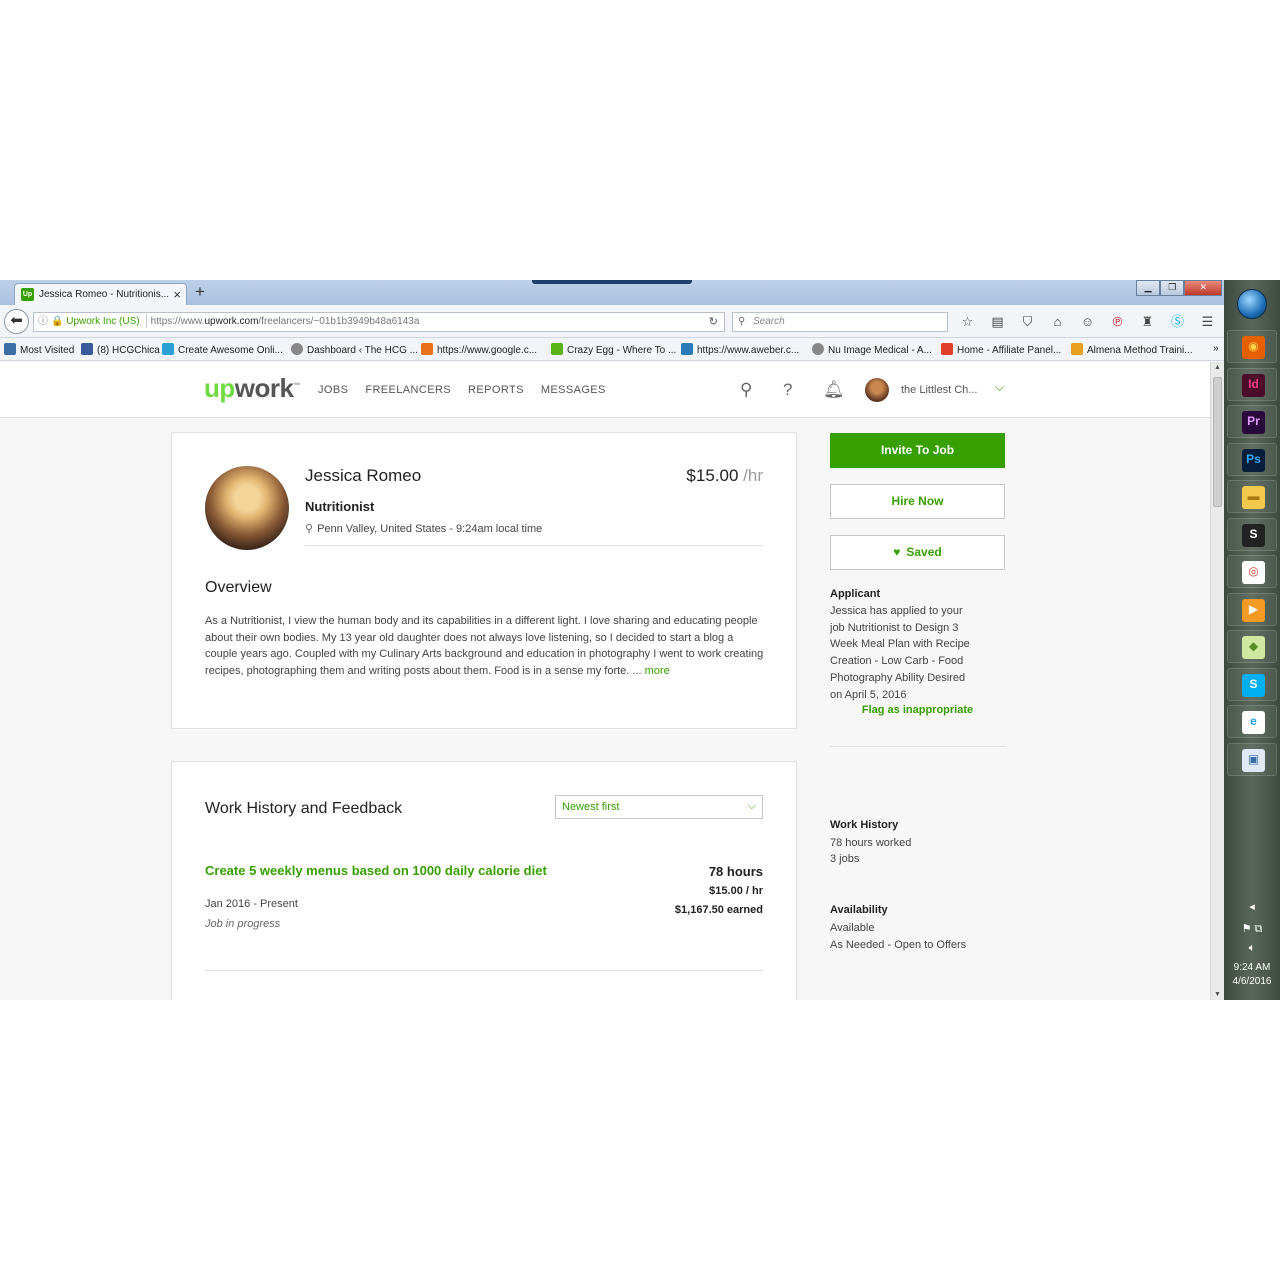 The height and width of the screenshot is (1280, 1280). What do you see at coordinates (1027, 322) in the screenshot?
I see `pocket-icon: ⛉` at bounding box center [1027, 322].